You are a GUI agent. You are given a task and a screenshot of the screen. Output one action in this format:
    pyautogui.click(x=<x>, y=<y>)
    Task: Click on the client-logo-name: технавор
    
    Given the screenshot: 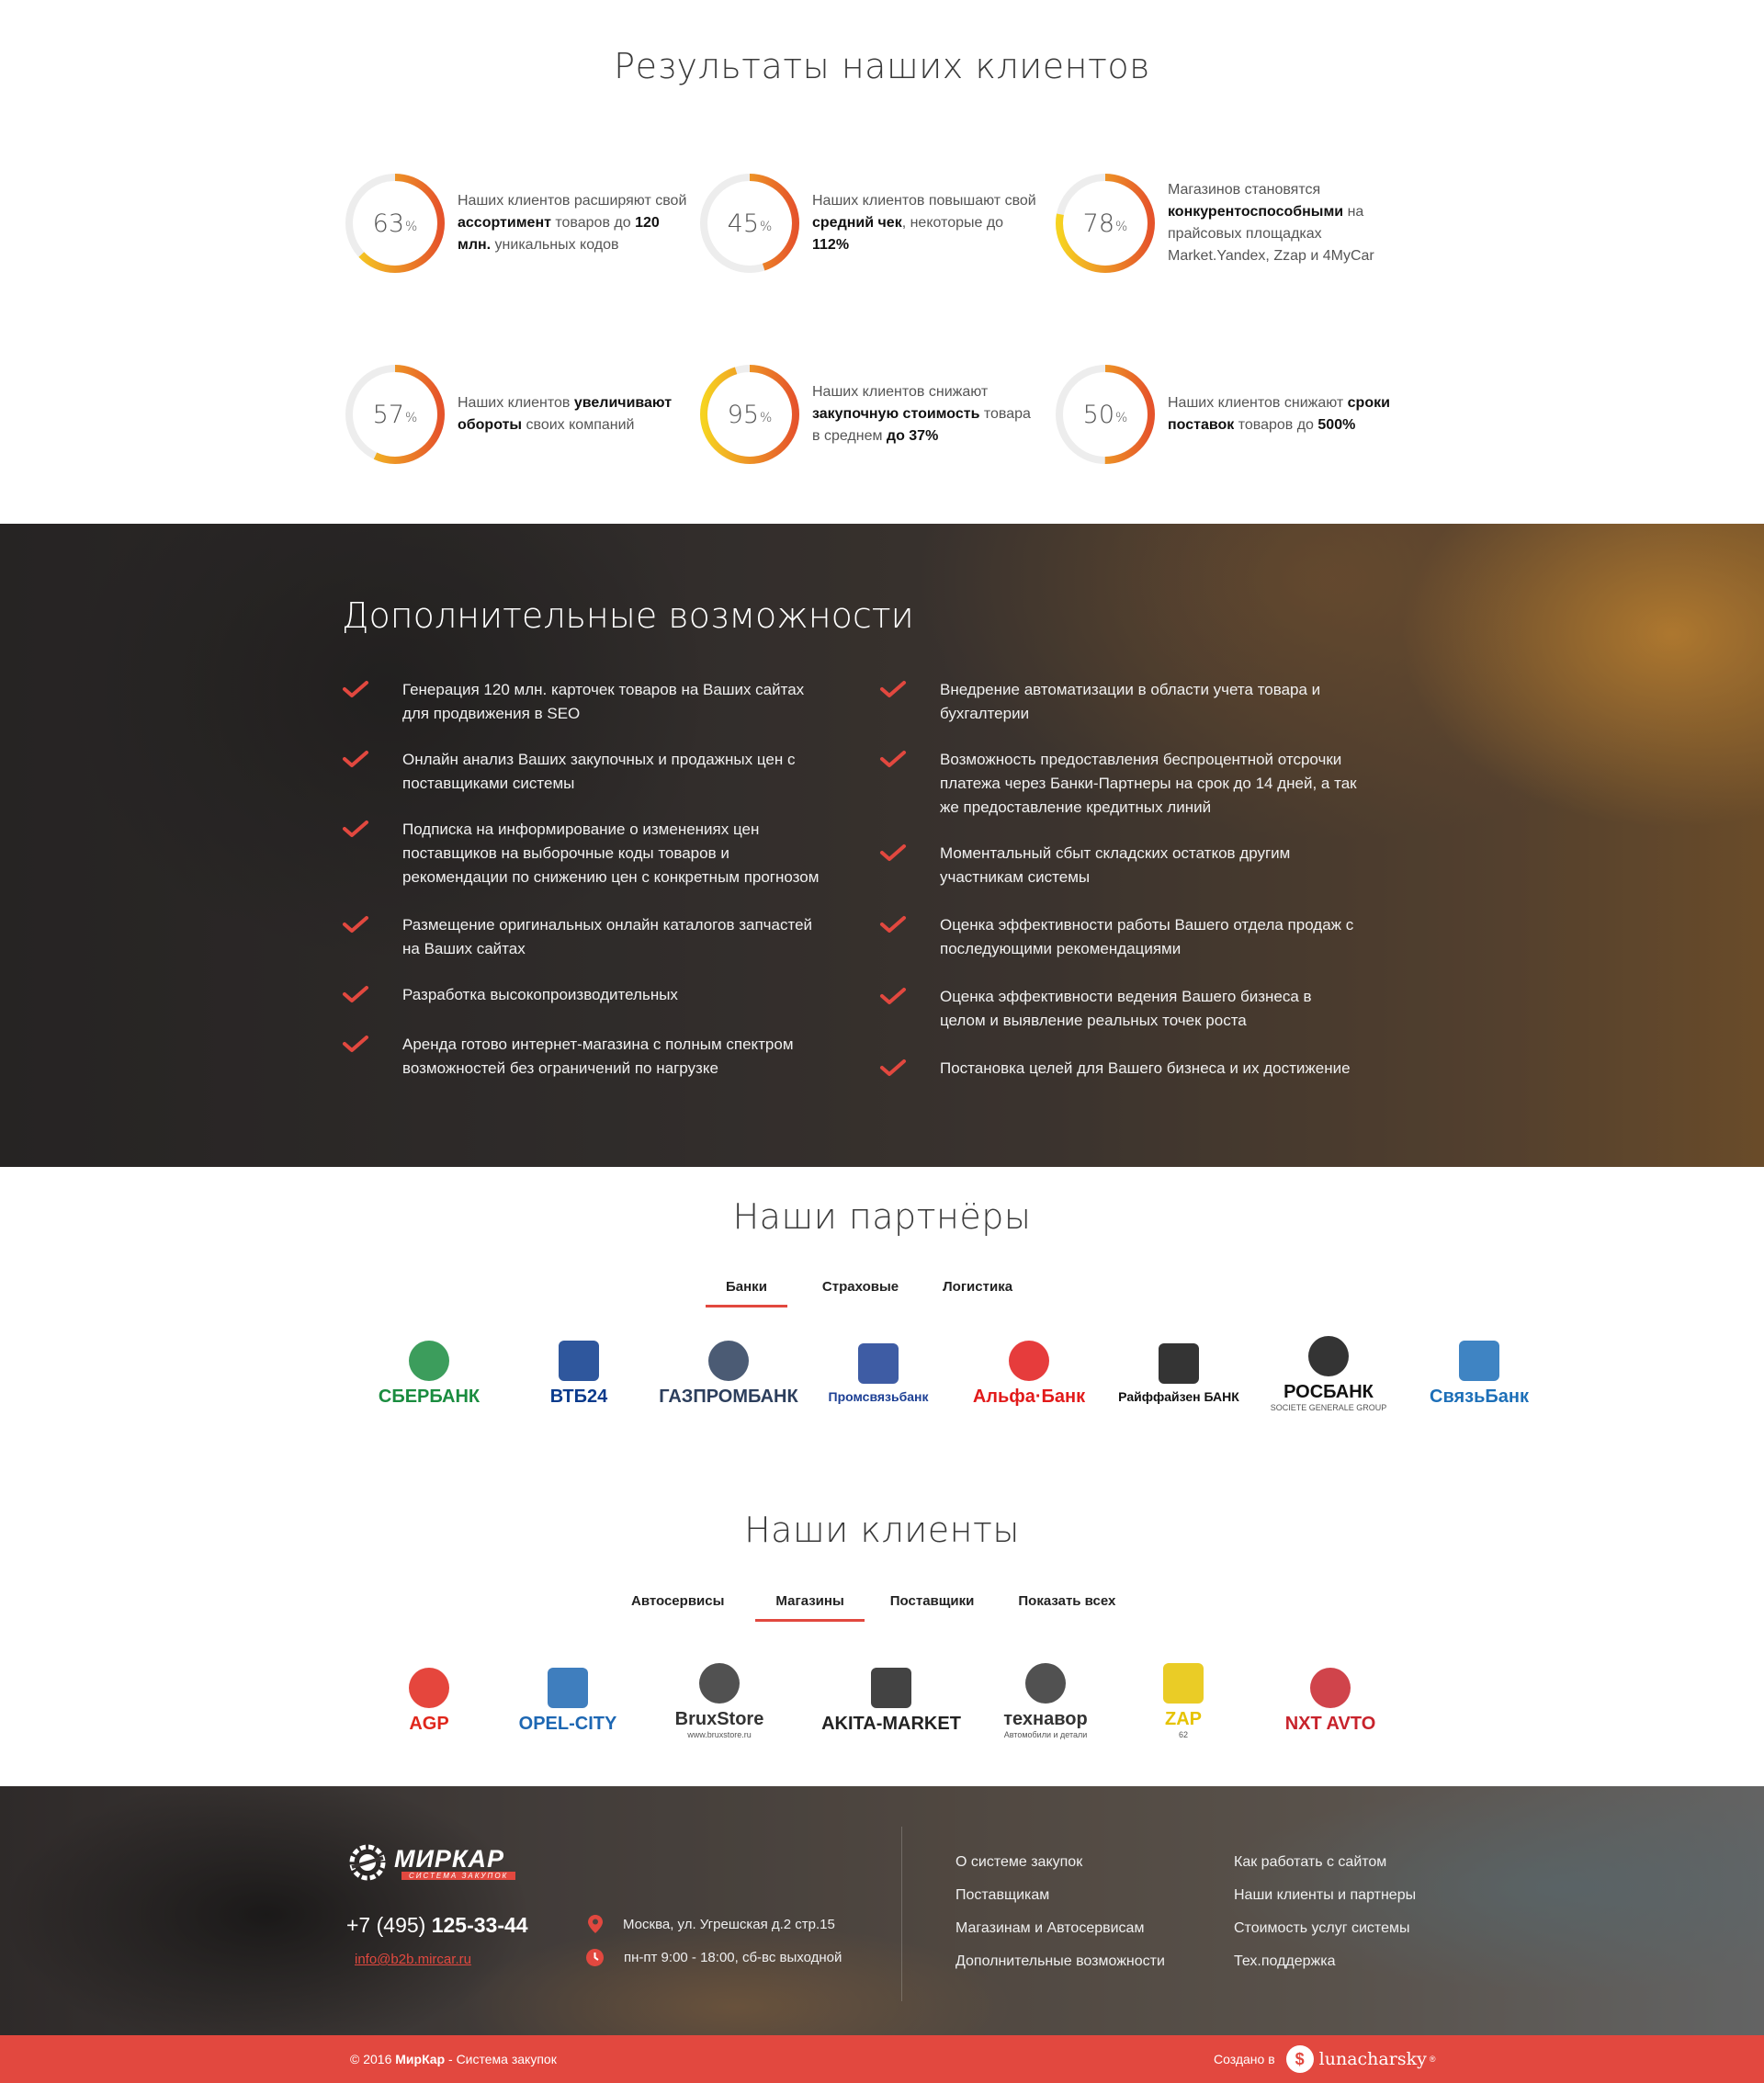 What is the action you would take?
    pyautogui.click(x=1045, y=1719)
    